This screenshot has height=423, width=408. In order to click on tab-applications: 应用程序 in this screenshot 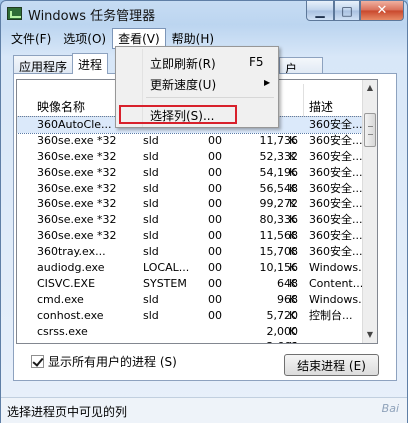, I will do `click(43, 64)`.